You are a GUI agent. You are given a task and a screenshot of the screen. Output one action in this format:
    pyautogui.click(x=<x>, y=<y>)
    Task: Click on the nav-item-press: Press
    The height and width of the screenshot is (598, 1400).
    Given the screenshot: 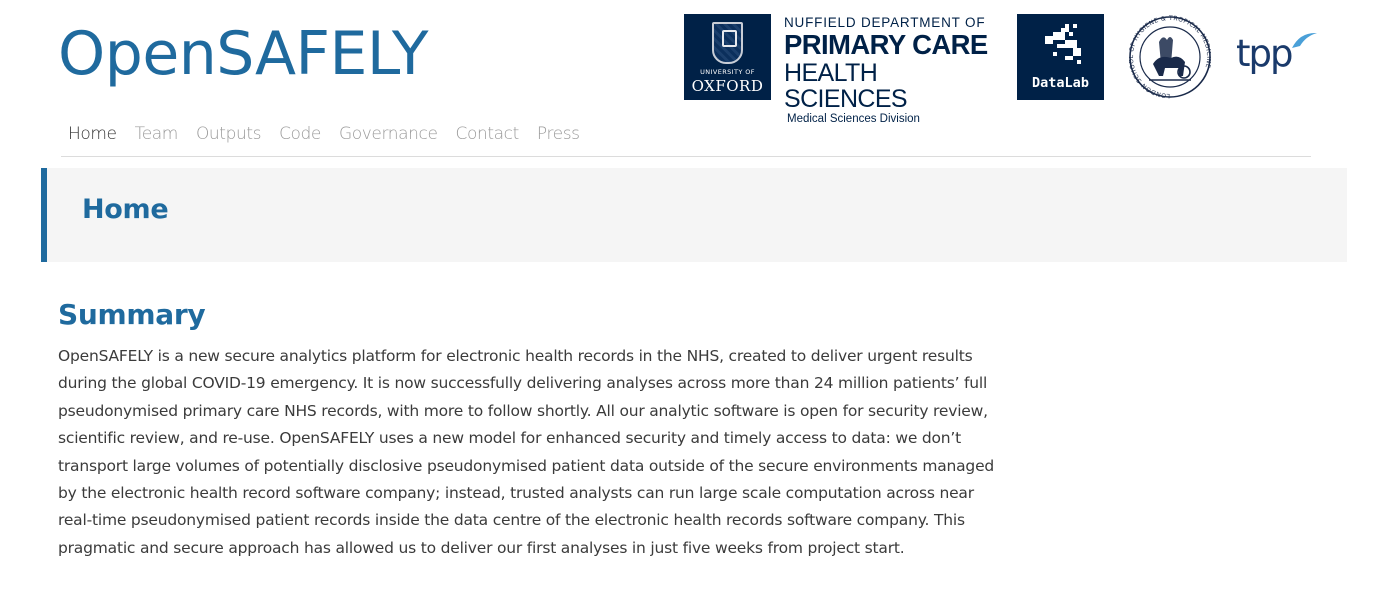 What is the action you would take?
    pyautogui.click(x=558, y=134)
    